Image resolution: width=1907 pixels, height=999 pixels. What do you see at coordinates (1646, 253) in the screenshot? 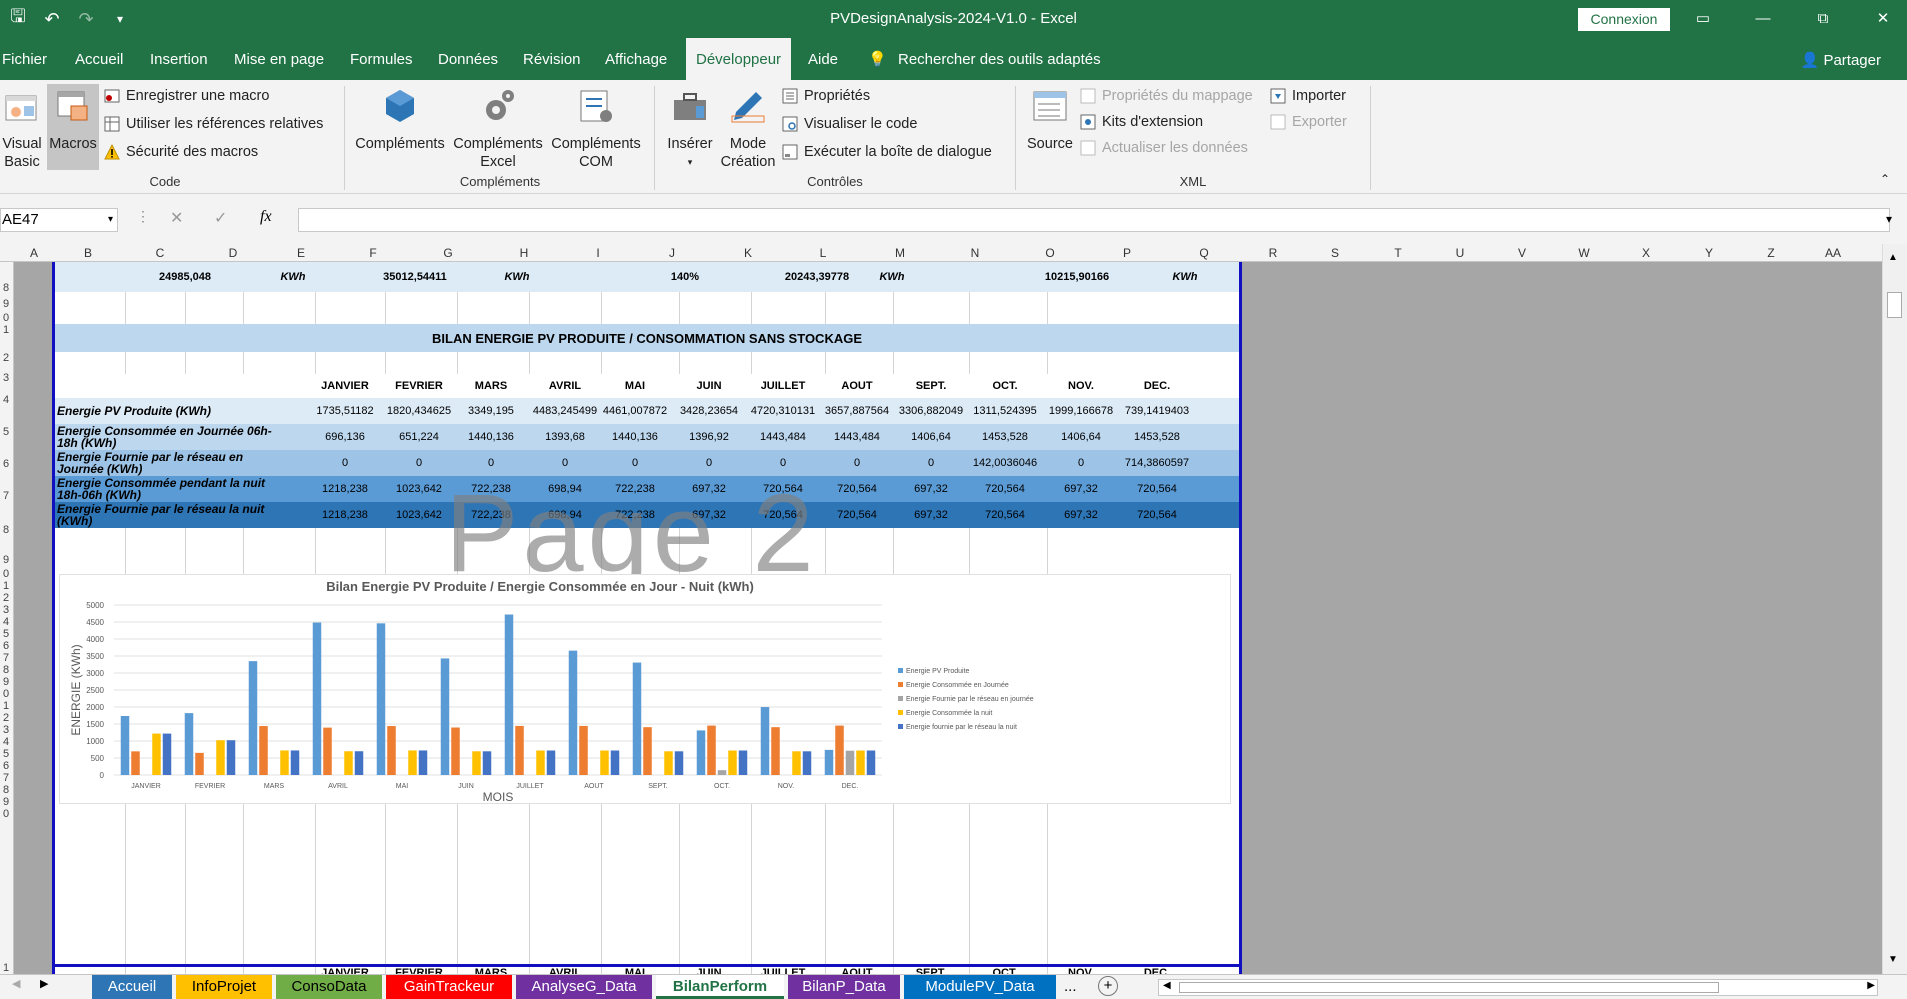
I see `column-header: X` at bounding box center [1646, 253].